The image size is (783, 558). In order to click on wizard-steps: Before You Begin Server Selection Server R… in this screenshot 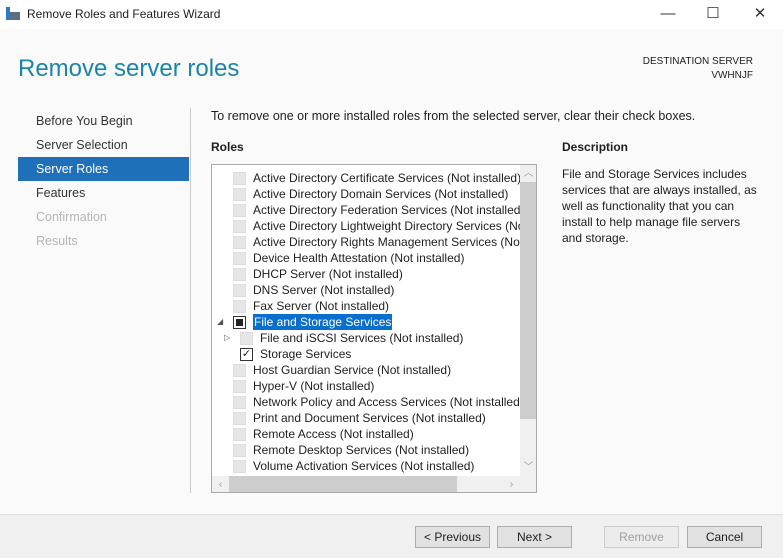, I will do `click(103, 181)`.